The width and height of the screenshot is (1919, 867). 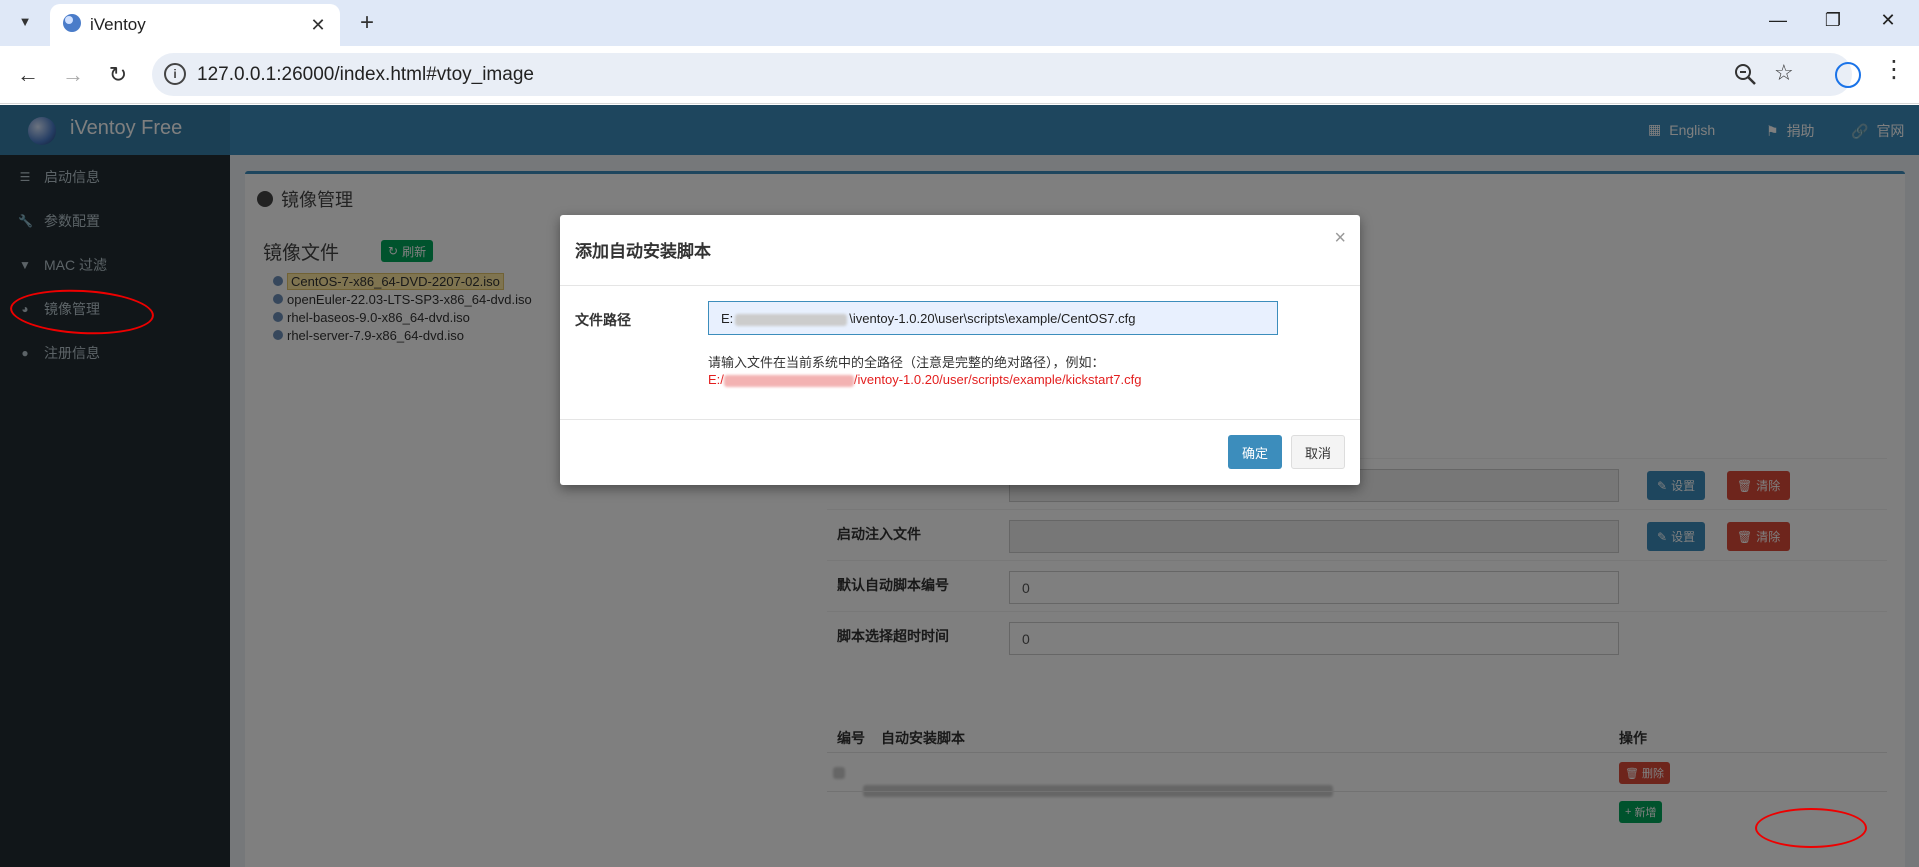 What do you see at coordinates (643, 251) in the screenshot?
I see `dialog-title: 添加自动安装脚本` at bounding box center [643, 251].